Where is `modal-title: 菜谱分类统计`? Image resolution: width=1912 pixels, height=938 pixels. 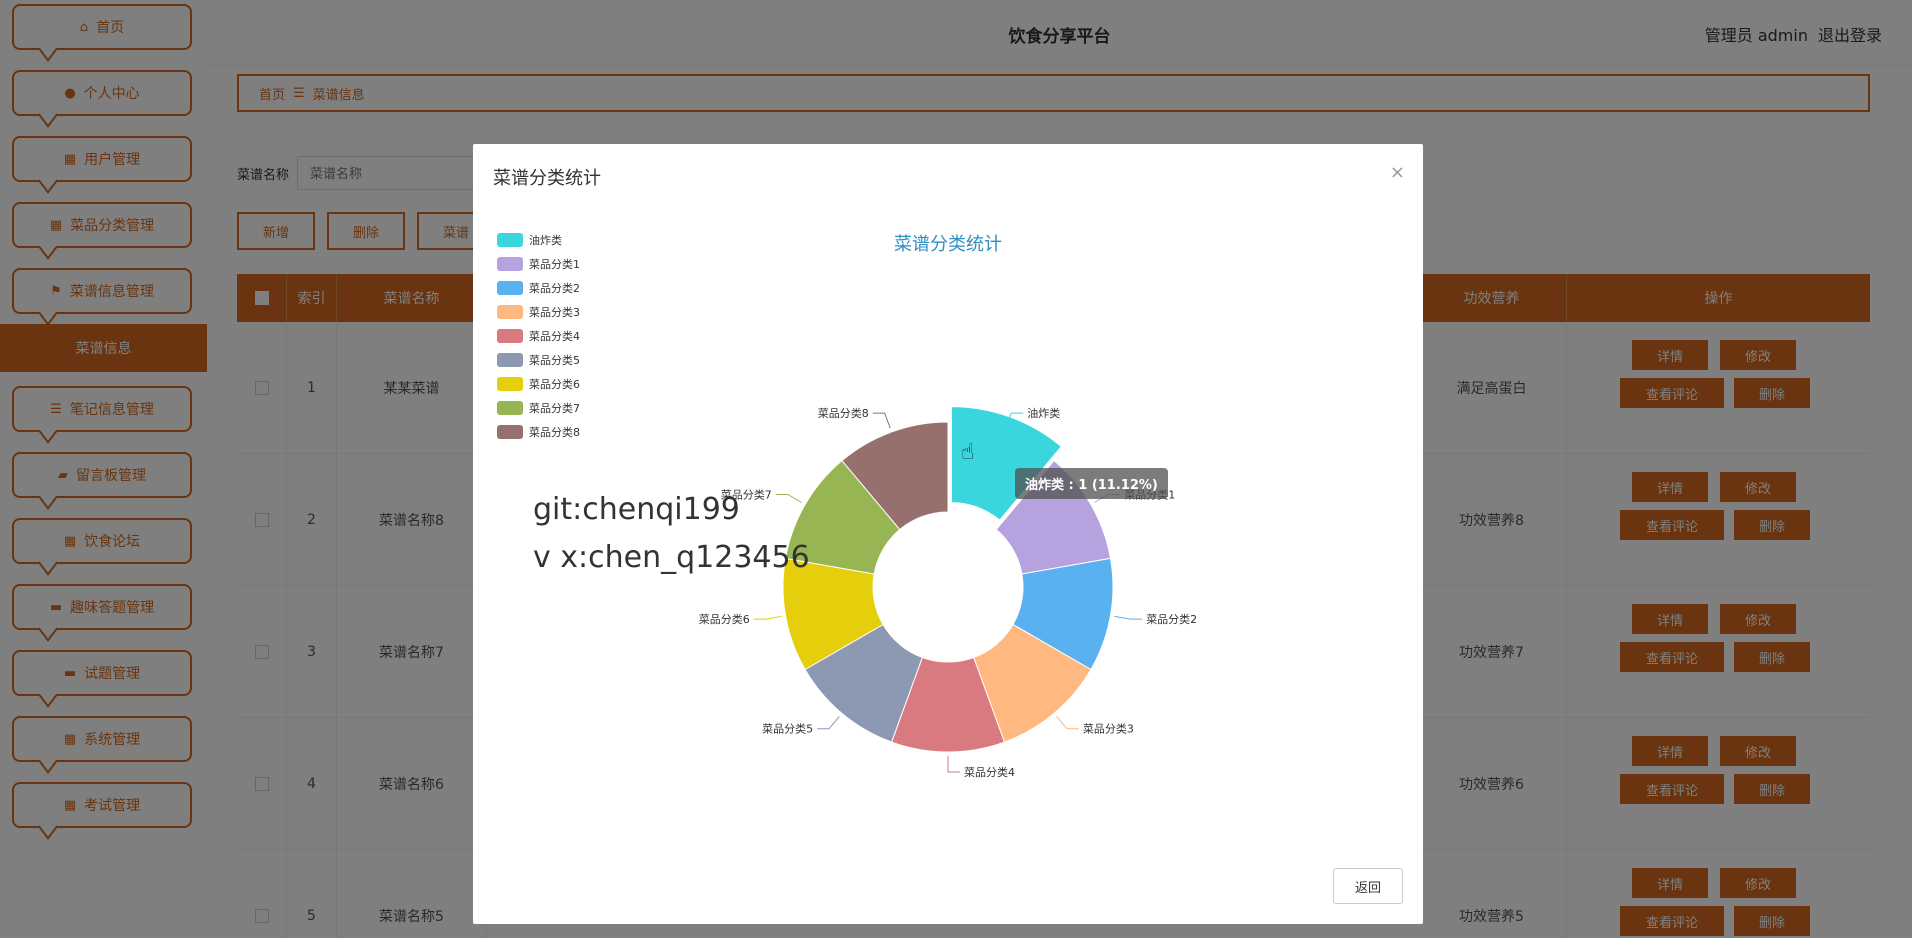 modal-title: 菜谱分类统计 is located at coordinates (547, 178).